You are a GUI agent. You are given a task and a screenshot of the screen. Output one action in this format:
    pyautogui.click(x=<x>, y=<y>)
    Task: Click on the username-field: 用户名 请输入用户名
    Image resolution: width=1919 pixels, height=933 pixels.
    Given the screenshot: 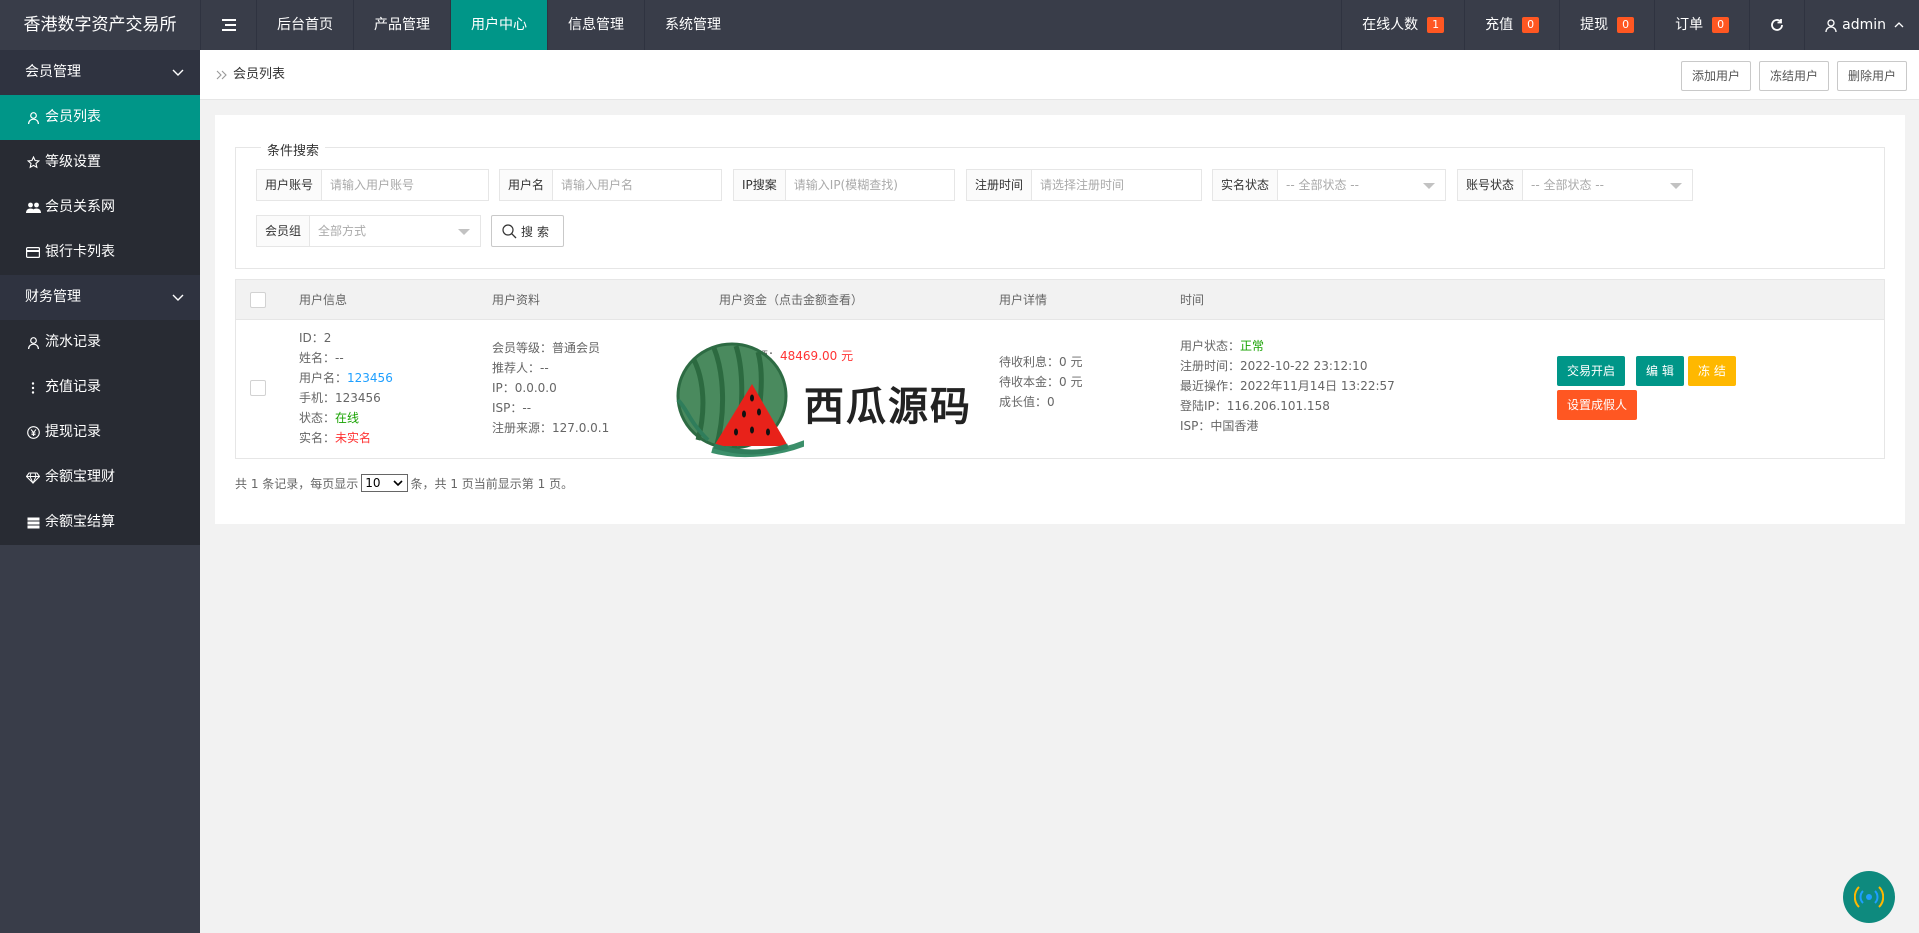 What is the action you would take?
    pyautogui.click(x=610, y=185)
    